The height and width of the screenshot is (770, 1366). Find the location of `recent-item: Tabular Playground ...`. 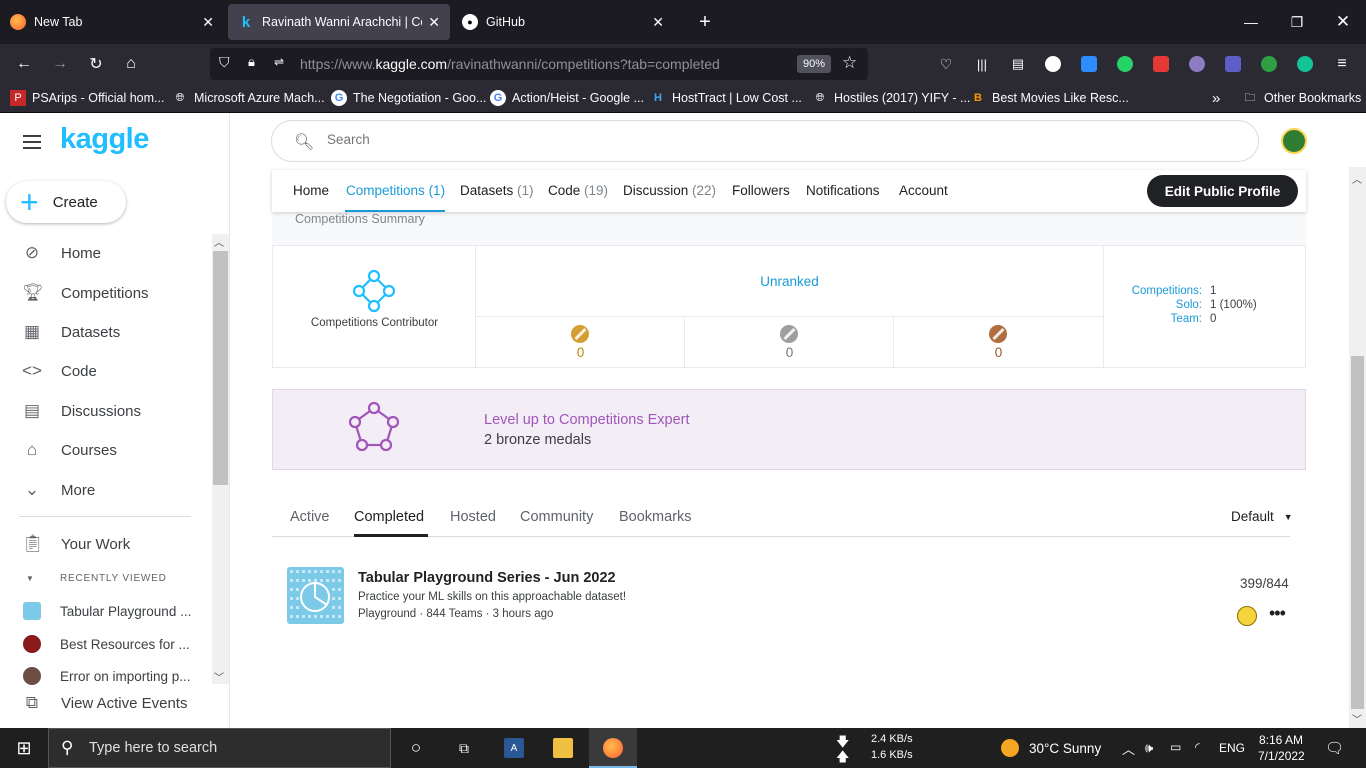

recent-item: Tabular Playground ... is located at coordinates (95, 611).